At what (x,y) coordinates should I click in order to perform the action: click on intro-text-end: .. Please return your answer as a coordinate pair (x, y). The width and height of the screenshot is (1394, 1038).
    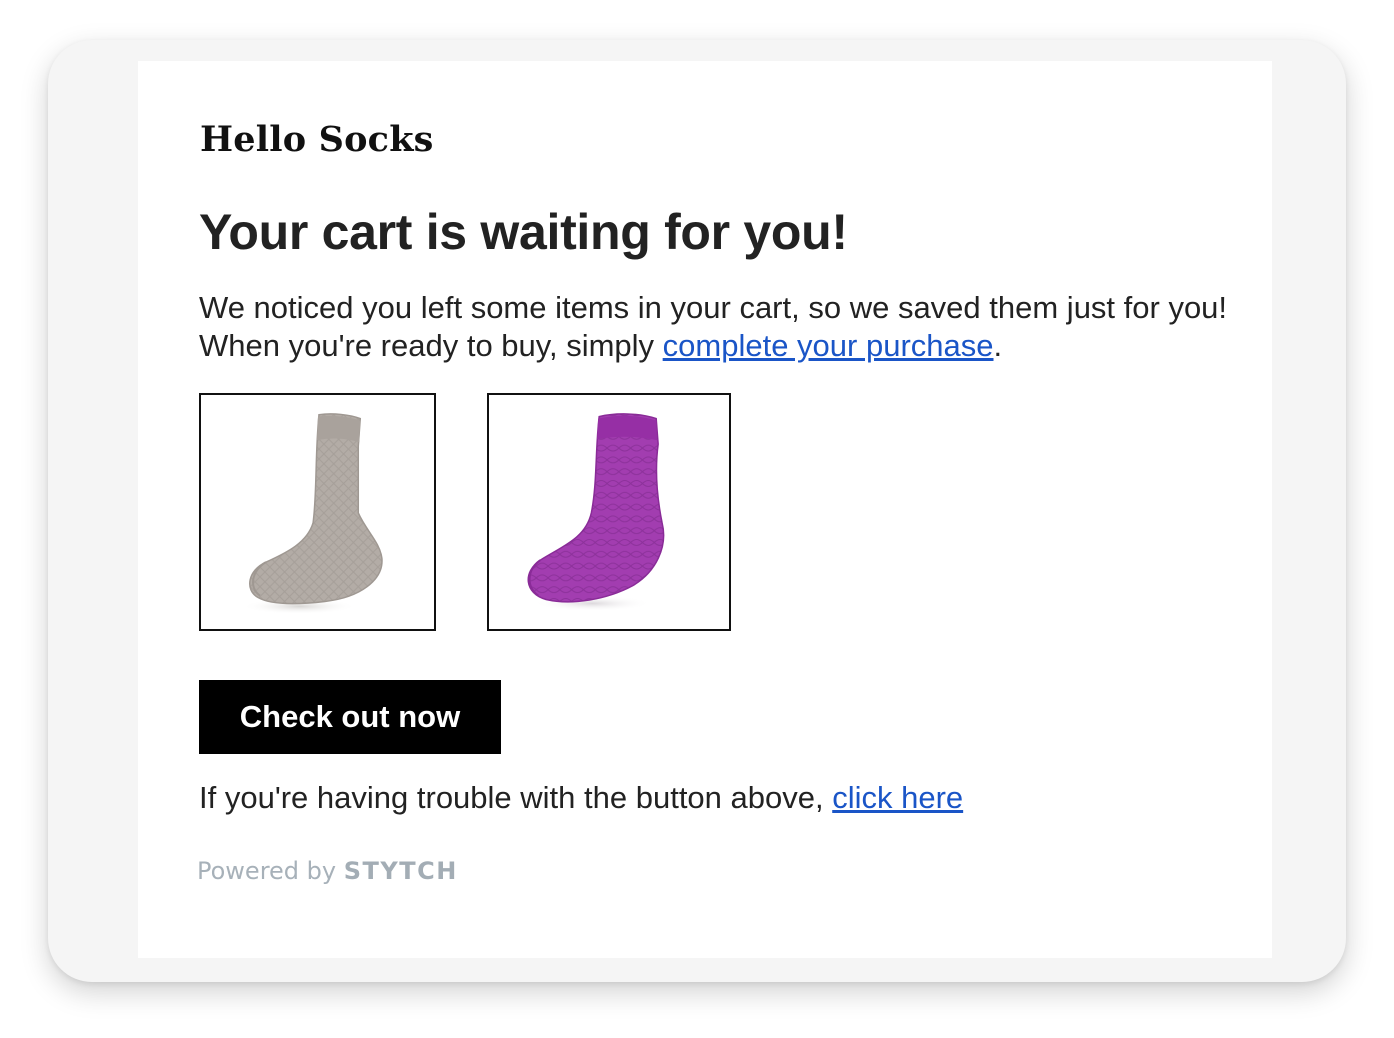
    Looking at the image, I should click on (998, 345).